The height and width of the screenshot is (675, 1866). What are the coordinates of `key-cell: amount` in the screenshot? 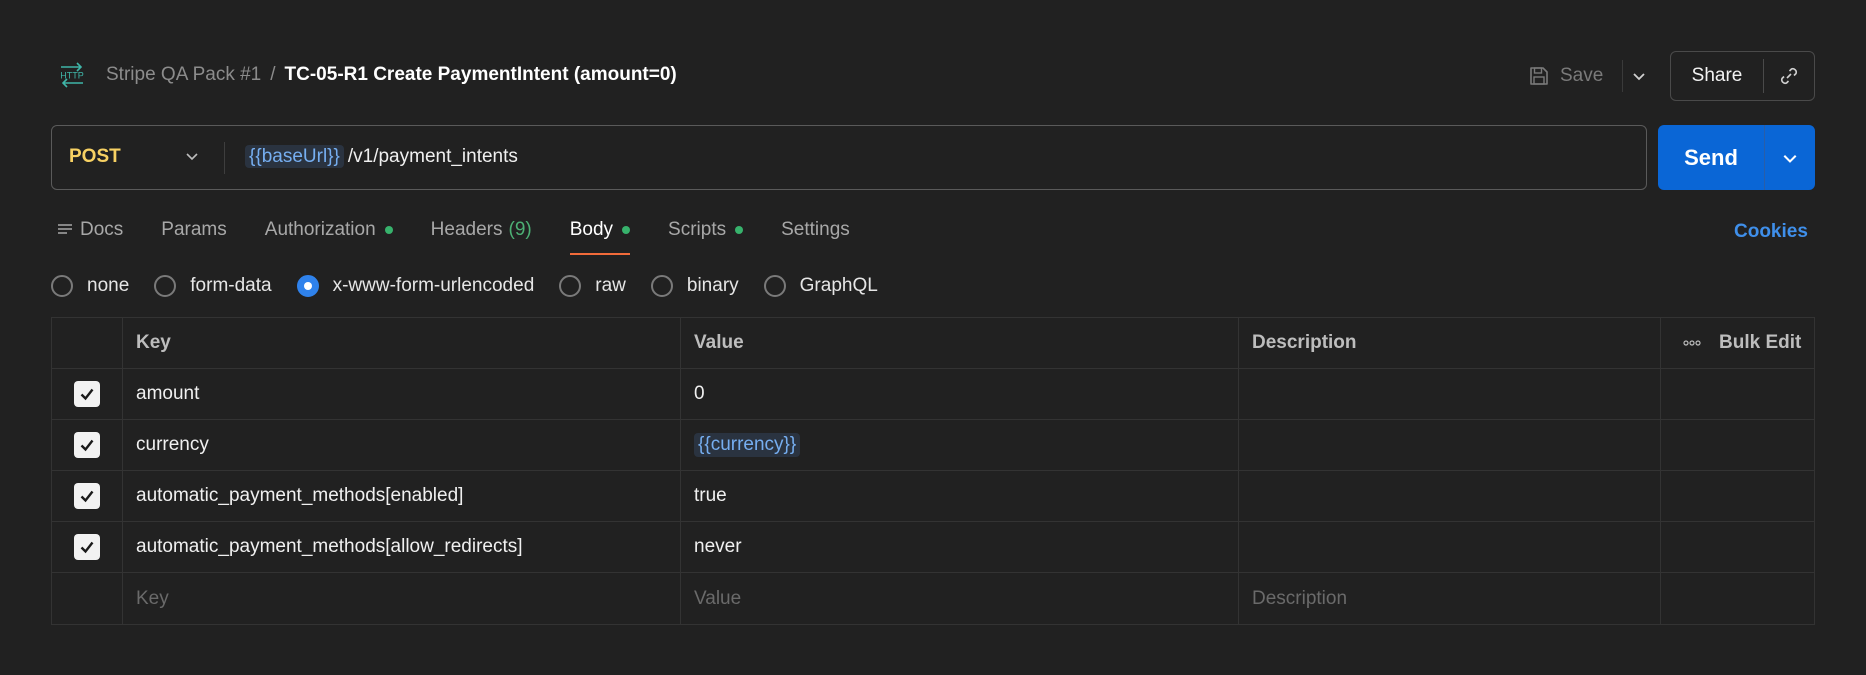 It's located at (402, 394).